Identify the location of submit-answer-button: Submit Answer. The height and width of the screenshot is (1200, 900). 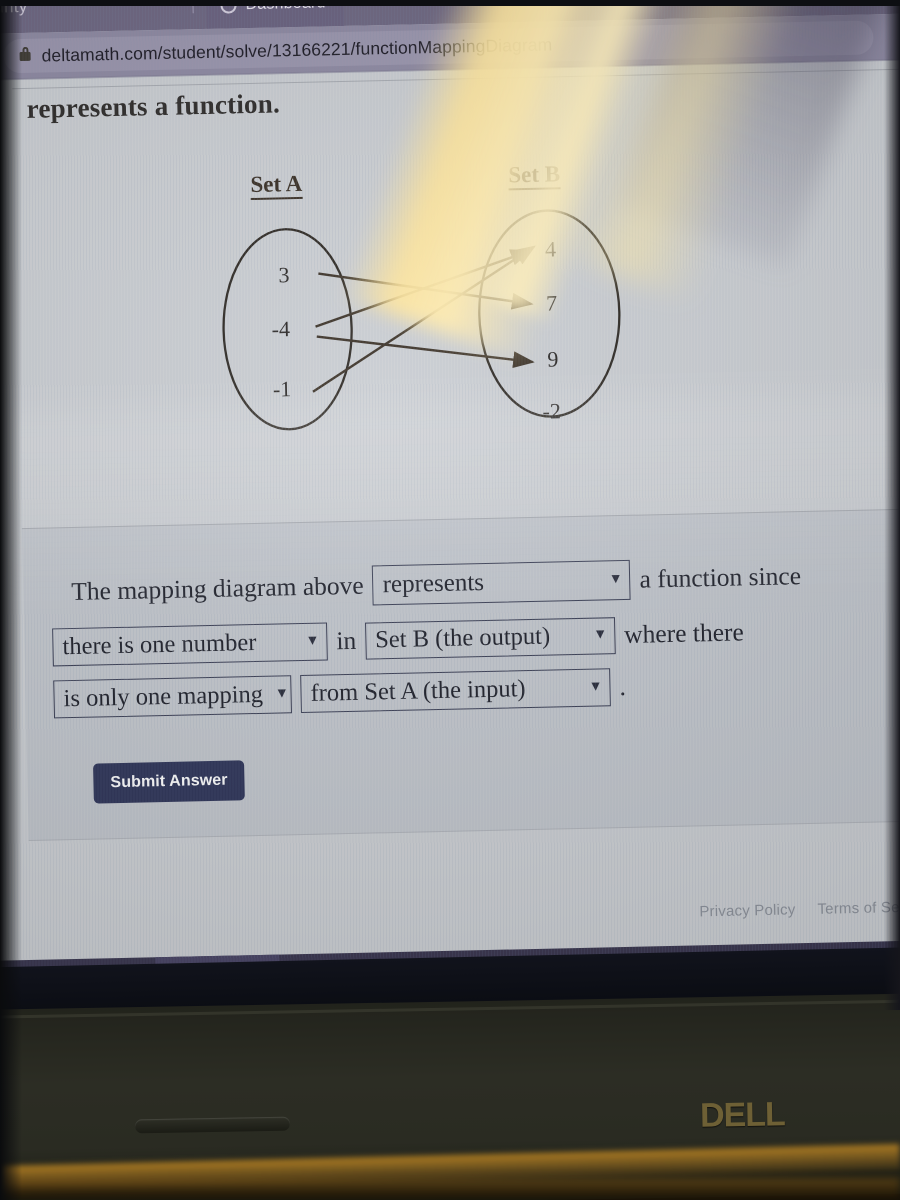
(169, 782).